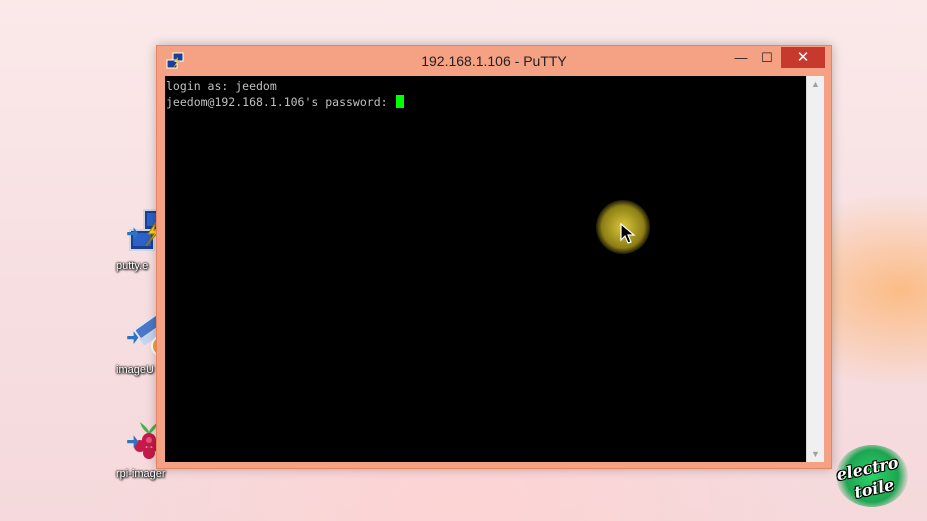  I want to click on terminal-line-text: jeedom@192.168.1.106's password:, so click(280, 102).